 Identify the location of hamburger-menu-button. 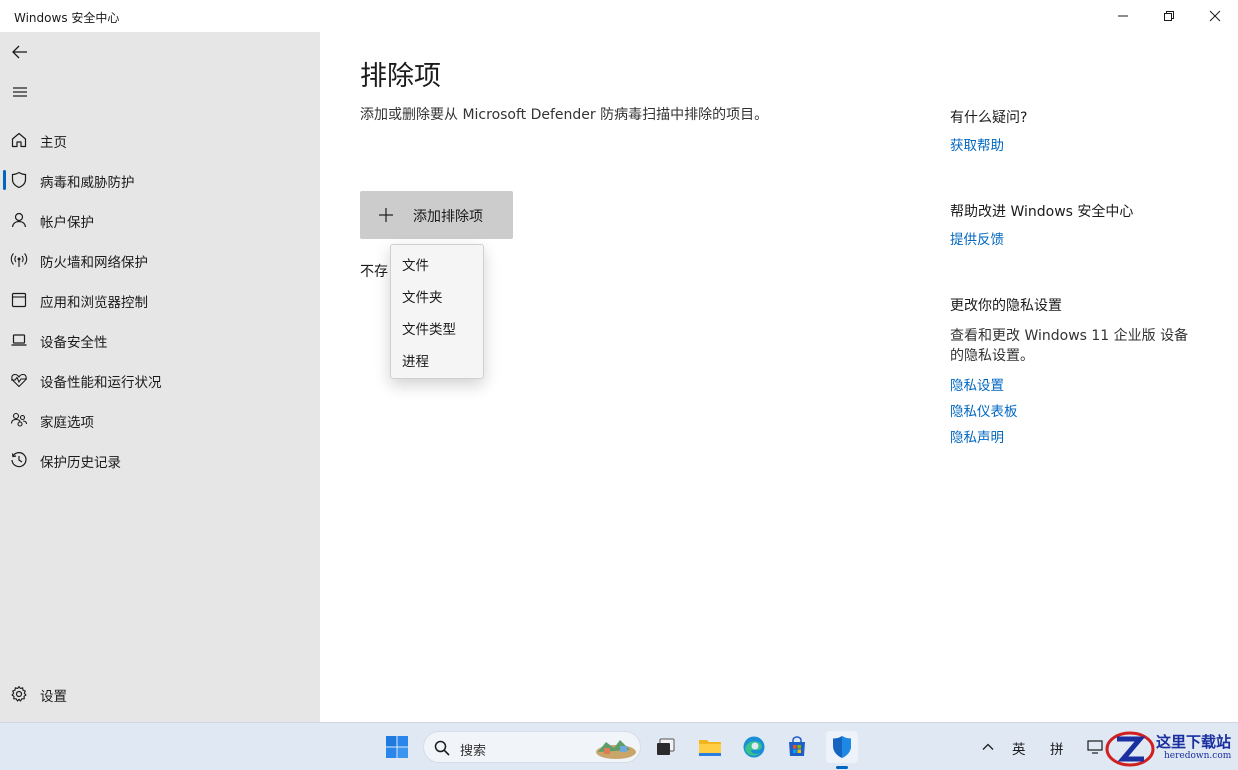
(20, 92).